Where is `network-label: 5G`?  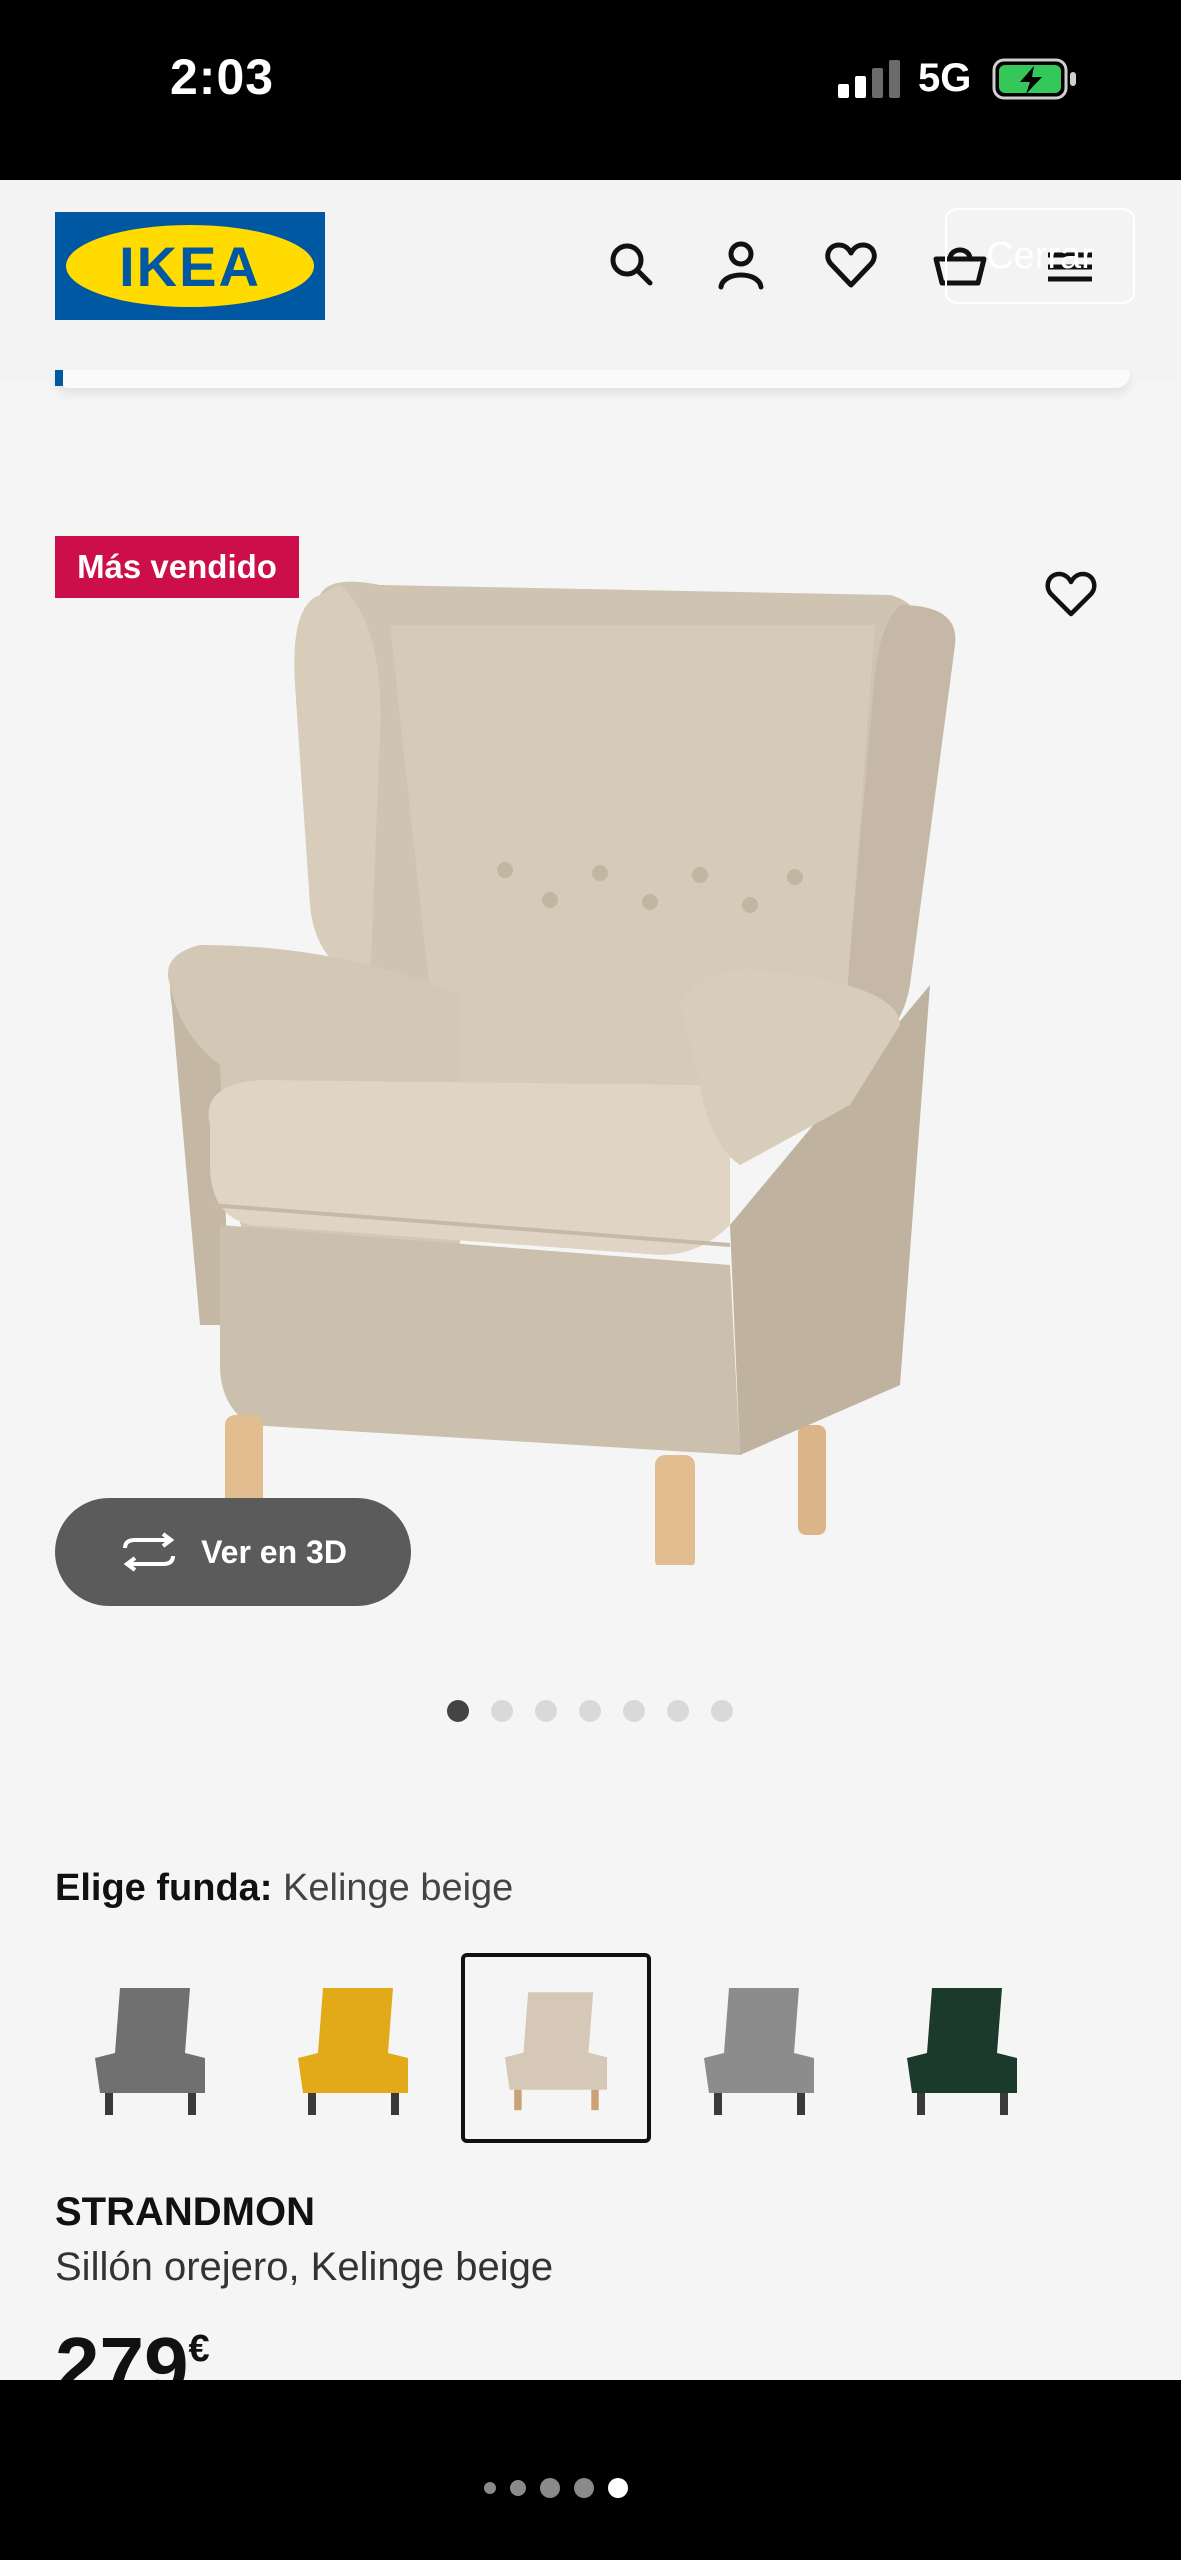 network-label: 5G is located at coordinates (945, 78).